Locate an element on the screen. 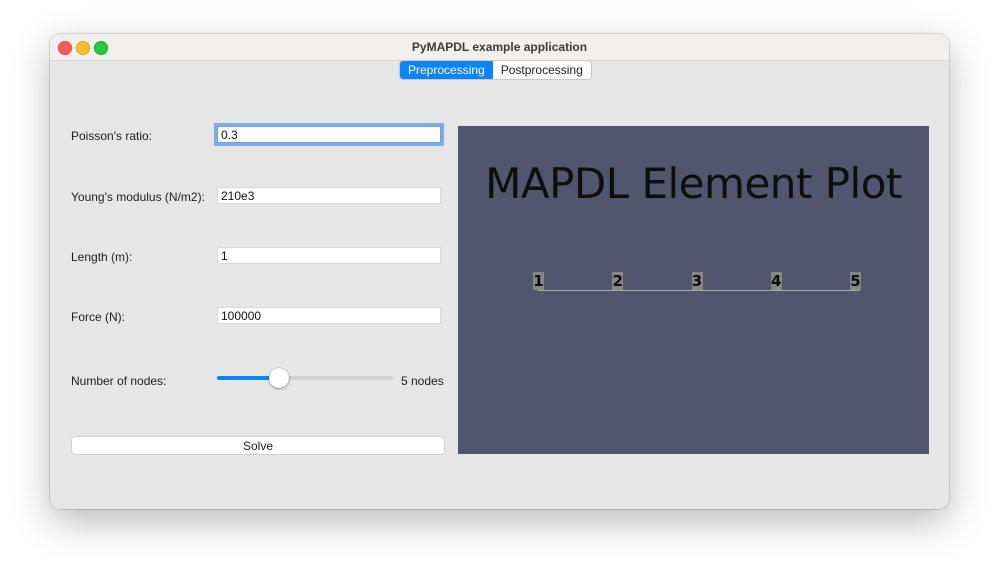 The image size is (1000, 576). tab-bar: Preprocessing Postprocessing is located at coordinates (495, 70).